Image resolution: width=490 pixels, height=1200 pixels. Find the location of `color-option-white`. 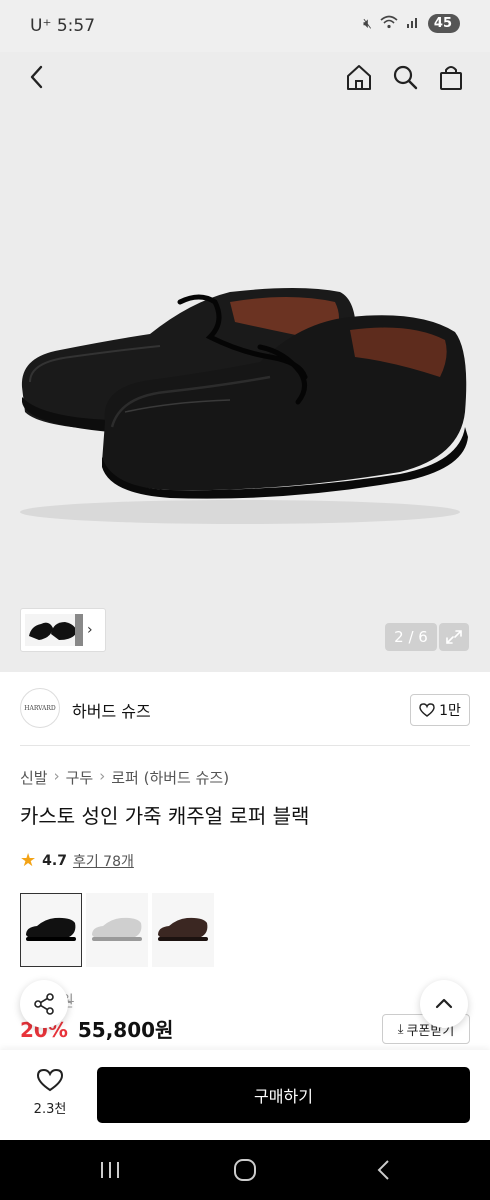

color-option-white is located at coordinates (117, 930).